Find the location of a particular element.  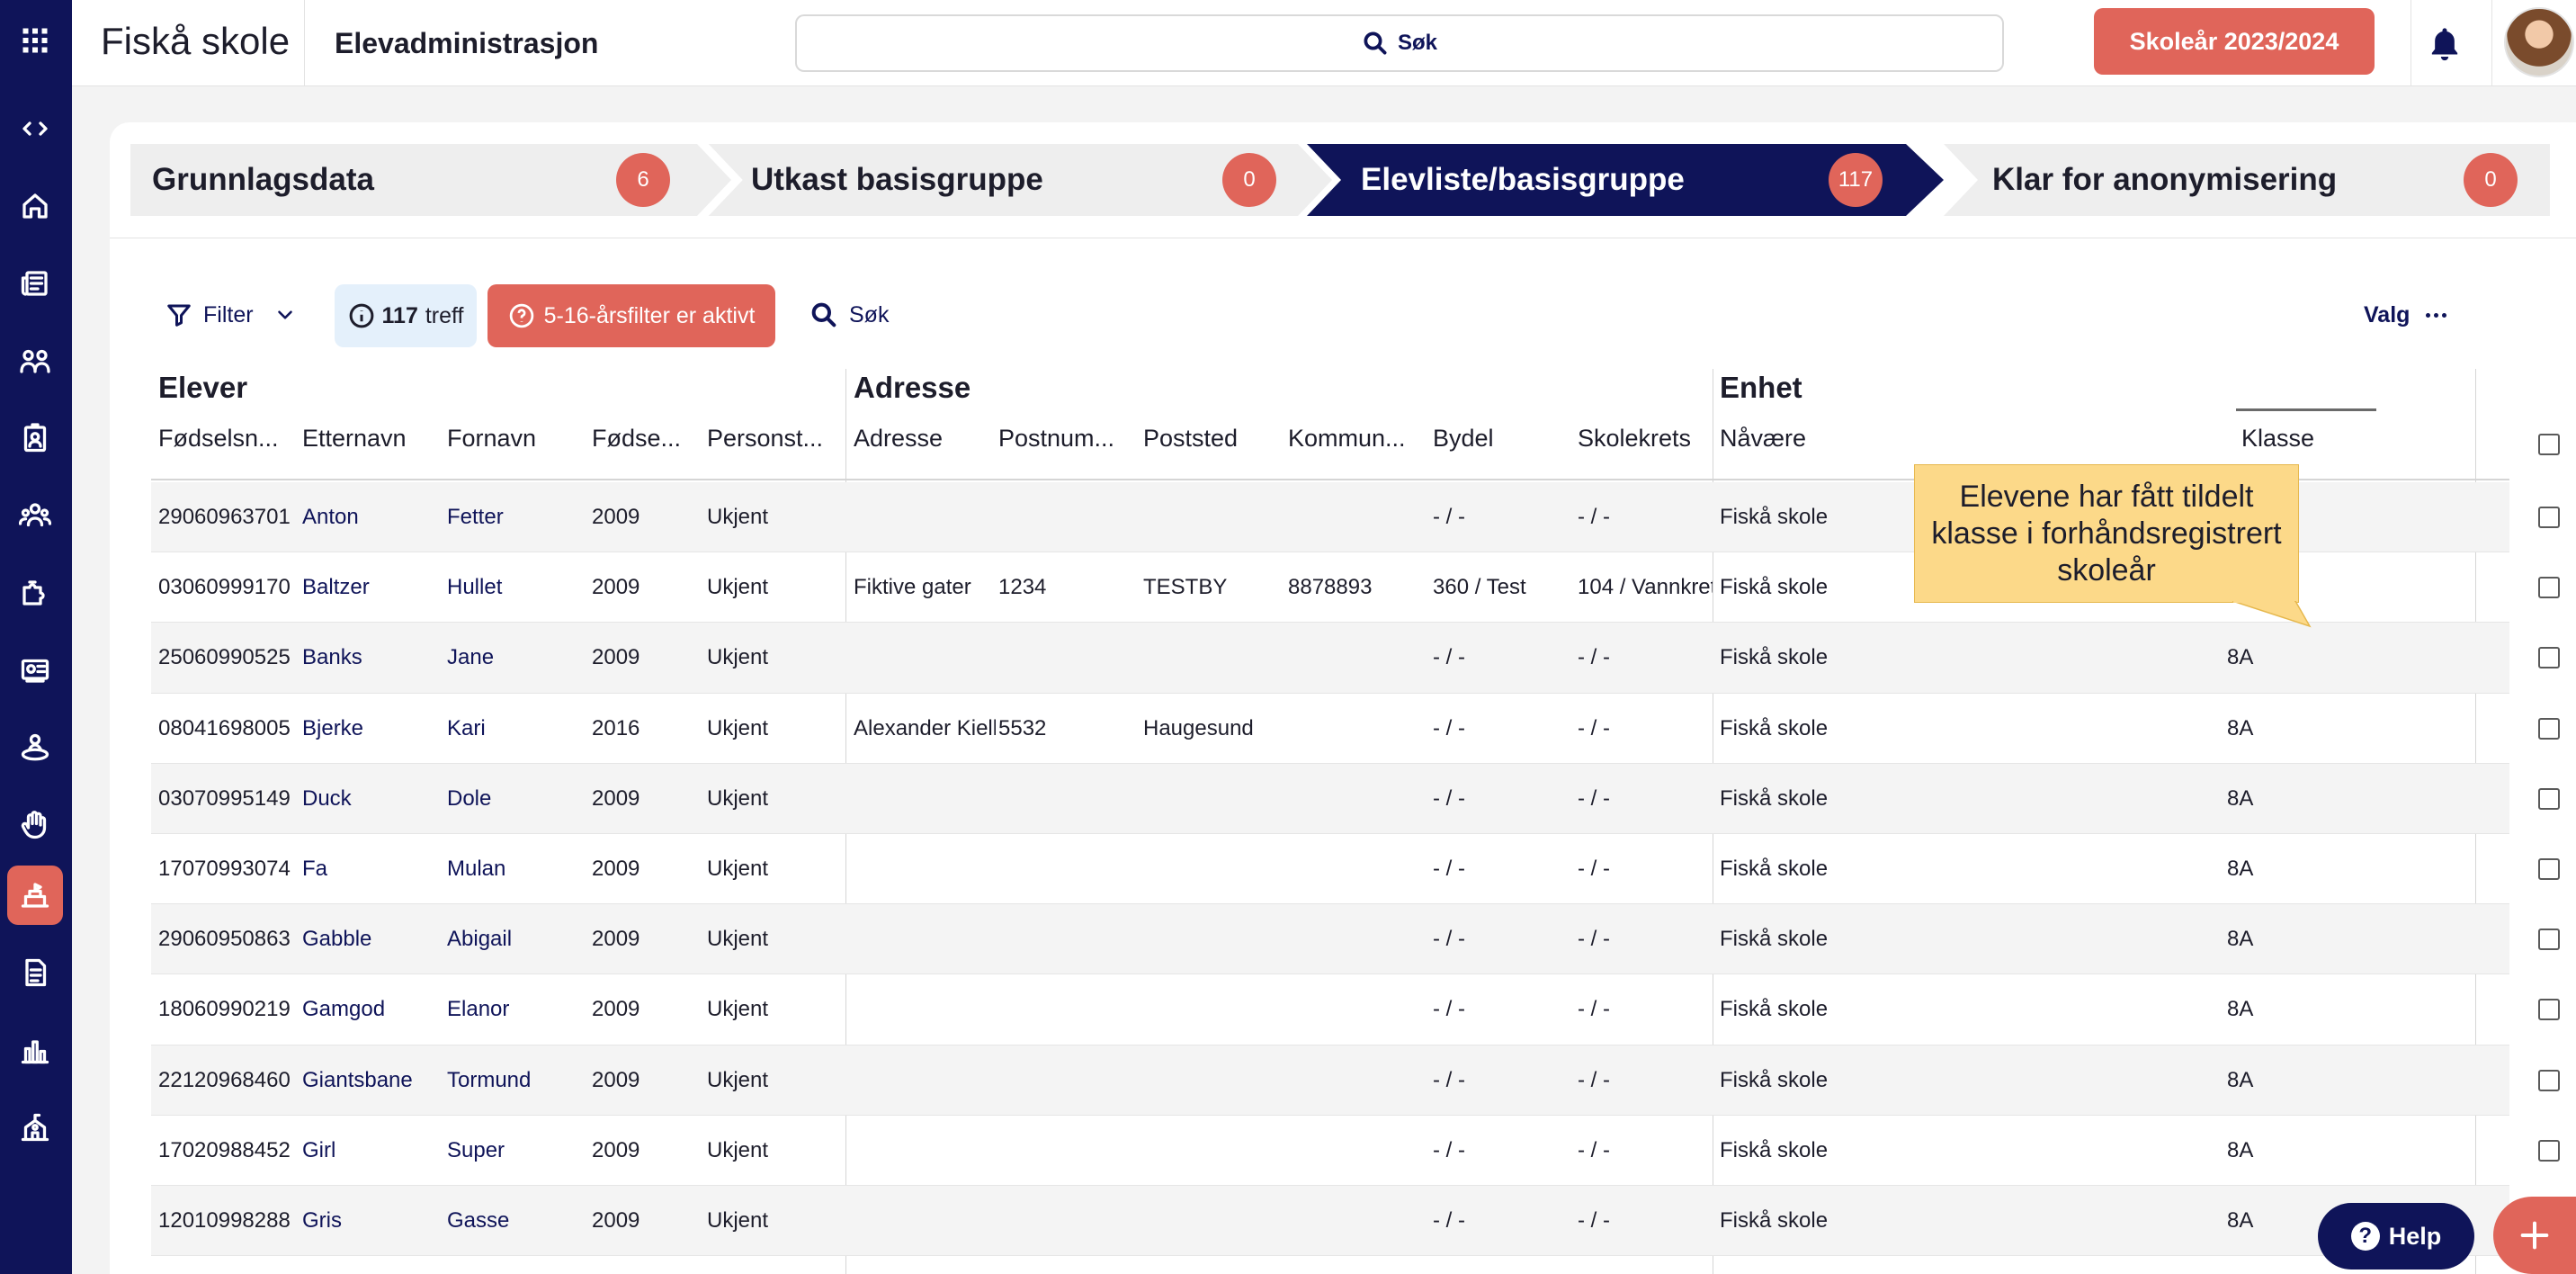

student-admin-icon is located at coordinates (35, 895).